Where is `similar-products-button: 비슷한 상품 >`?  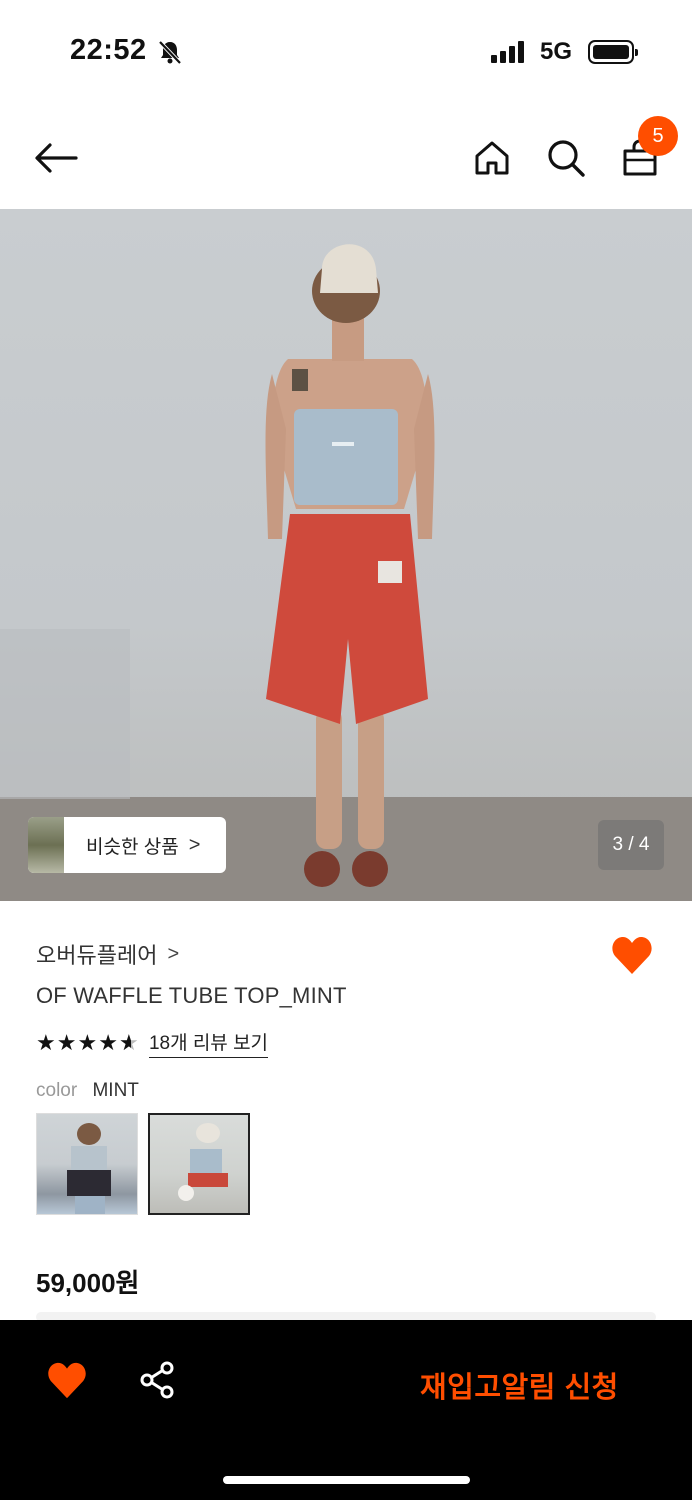 similar-products-button: 비슷한 상품 > is located at coordinates (127, 845).